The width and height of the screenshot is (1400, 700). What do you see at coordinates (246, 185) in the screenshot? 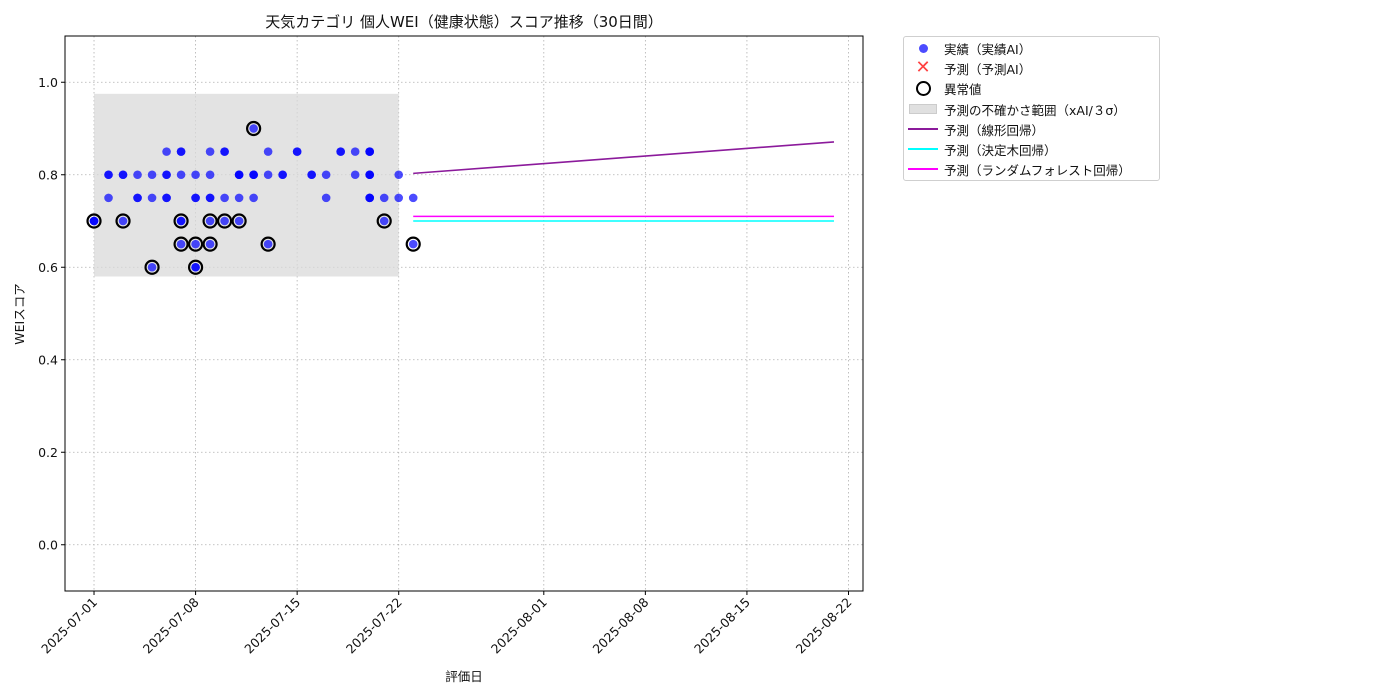
I see `uncertainty-band` at bounding box center [246, 185].